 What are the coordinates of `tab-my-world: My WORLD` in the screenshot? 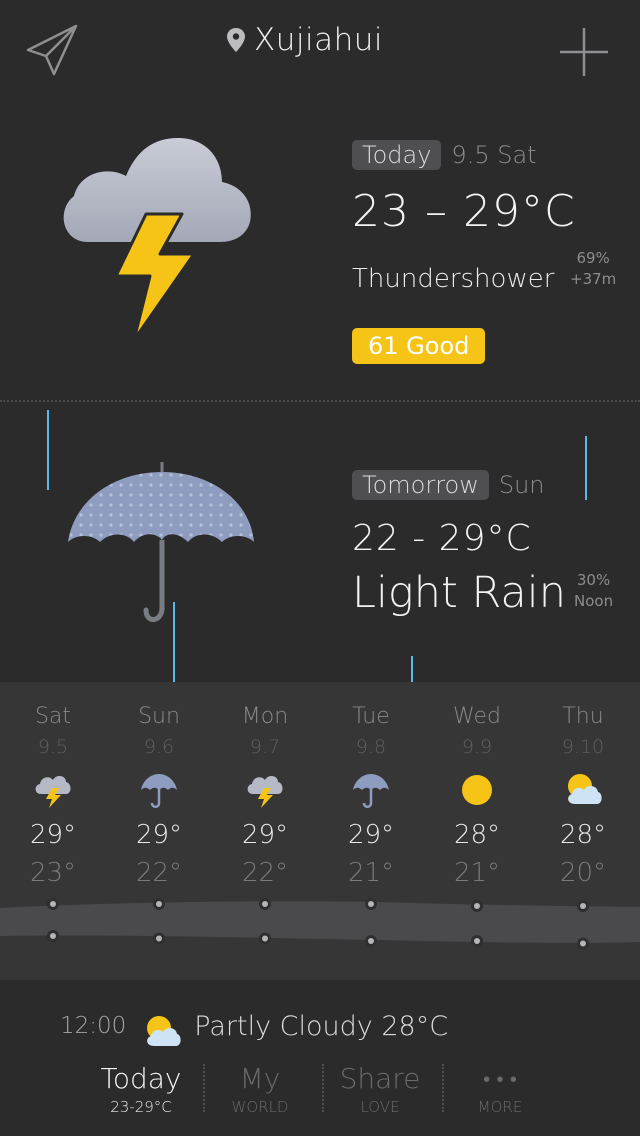 It's located at (260, 1090).